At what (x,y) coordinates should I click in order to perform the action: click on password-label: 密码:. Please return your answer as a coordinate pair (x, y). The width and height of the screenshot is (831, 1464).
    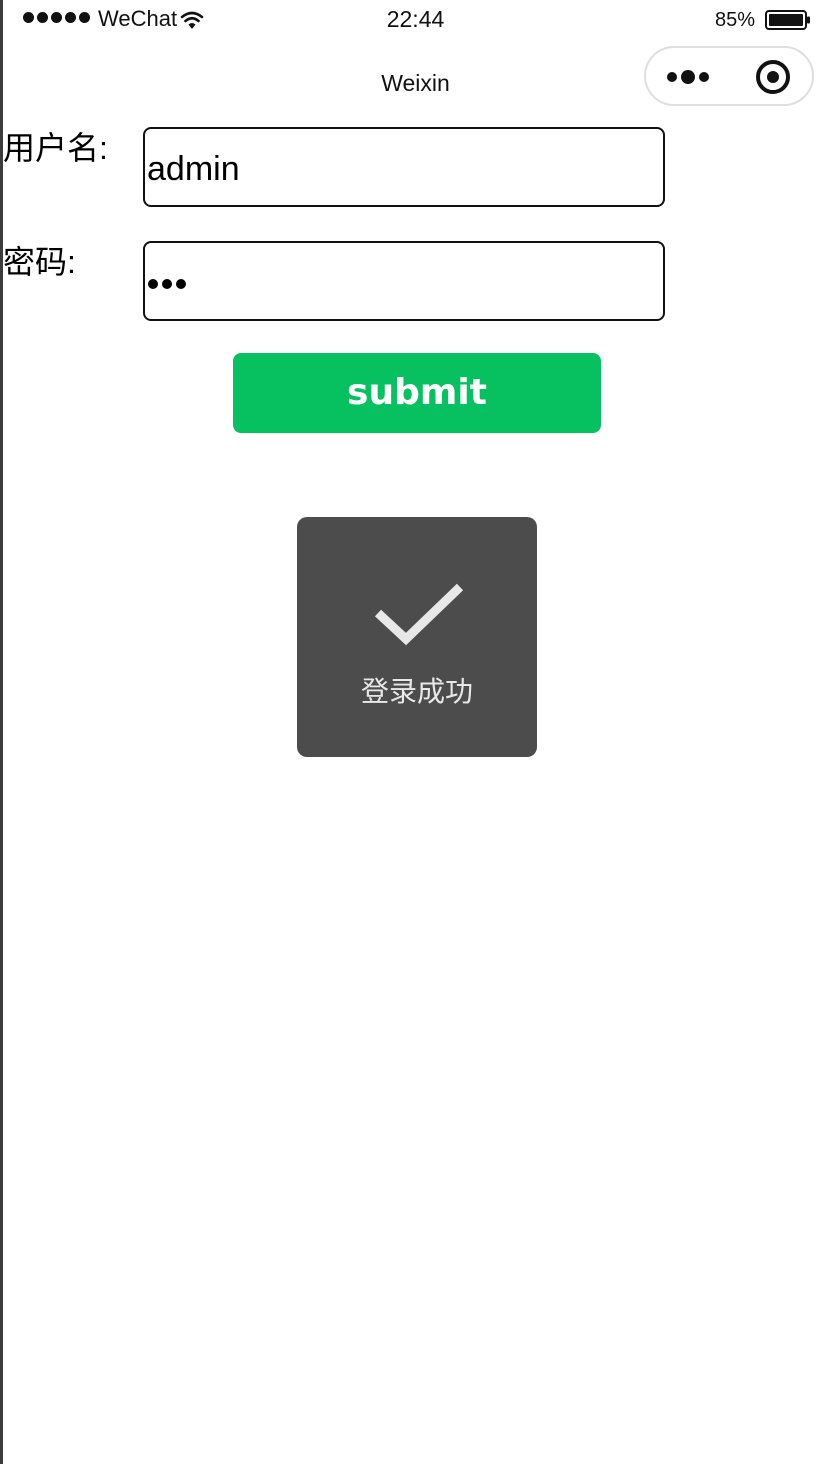
    Looking at the image, I should click on (39, 262).